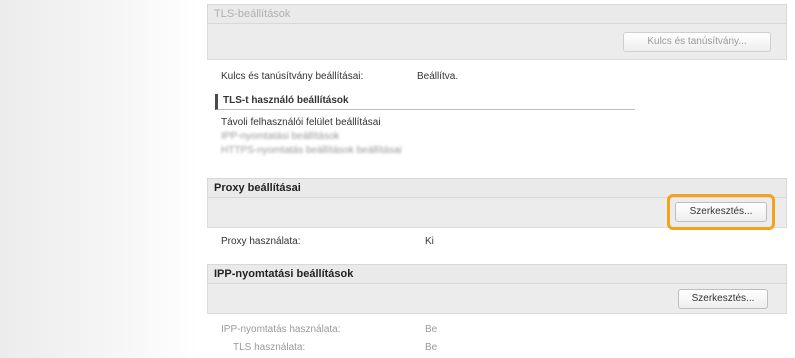 The height and width of the screenshot is (358, 795). I want to click on tls-using-settings-subhead: TLS-t használó beállítások, so click(425, 102).